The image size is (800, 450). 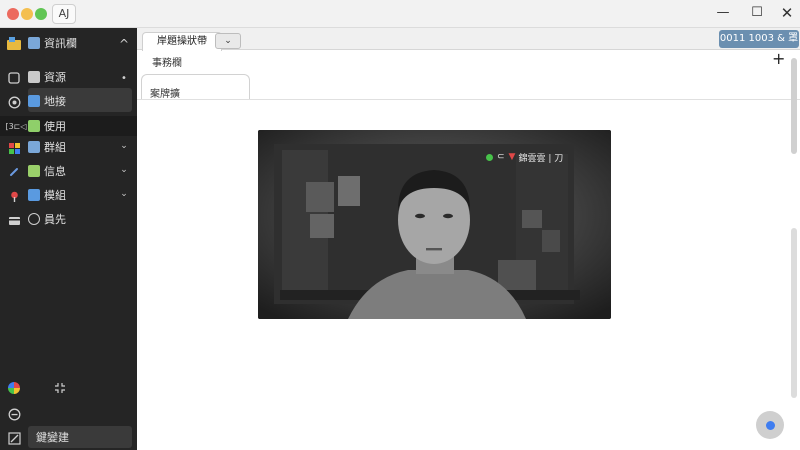 I want to click on tab-strip: 岸題操狀帶 ⌄ 0011 1003 & 罩, so click(x=468, y=39).